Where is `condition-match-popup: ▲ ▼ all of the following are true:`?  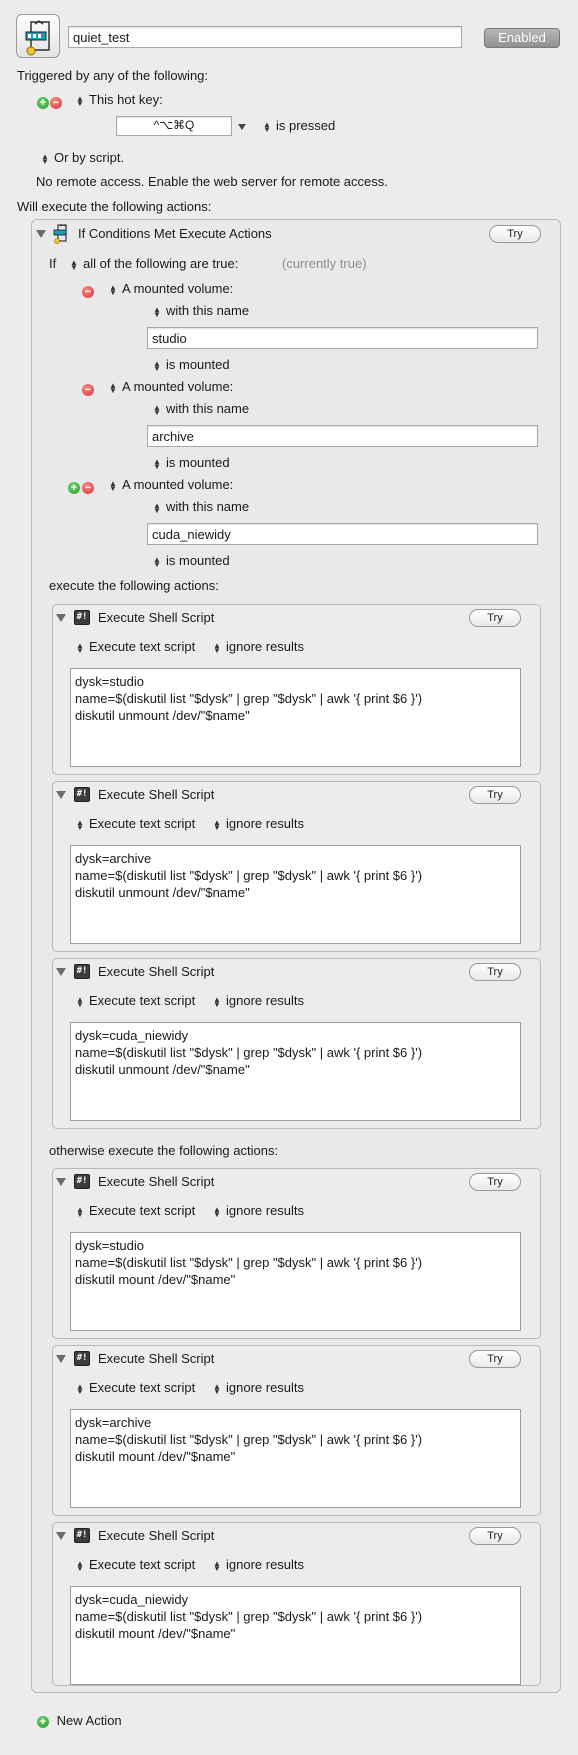 condition-match-popup: ▲ ▼ all of the following are true: is located at coordinates (154, 263).